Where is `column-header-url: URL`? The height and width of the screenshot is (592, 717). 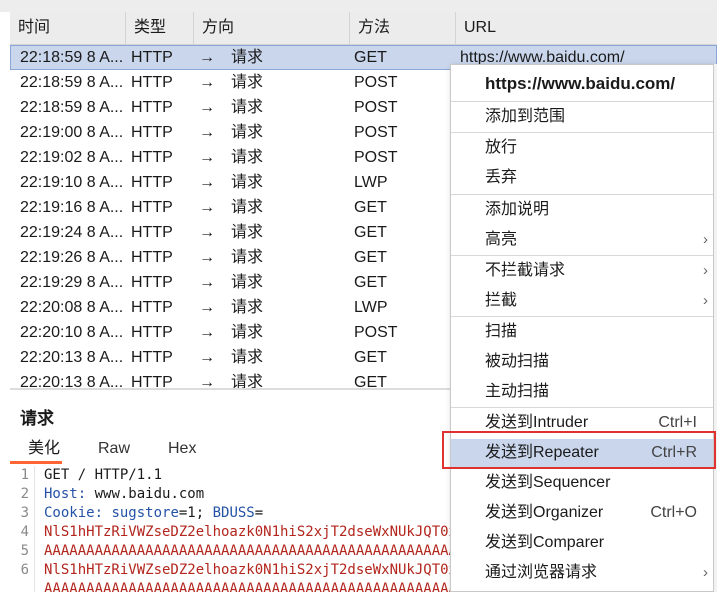
column-header-url: URL is located at coordinates (586, 28).